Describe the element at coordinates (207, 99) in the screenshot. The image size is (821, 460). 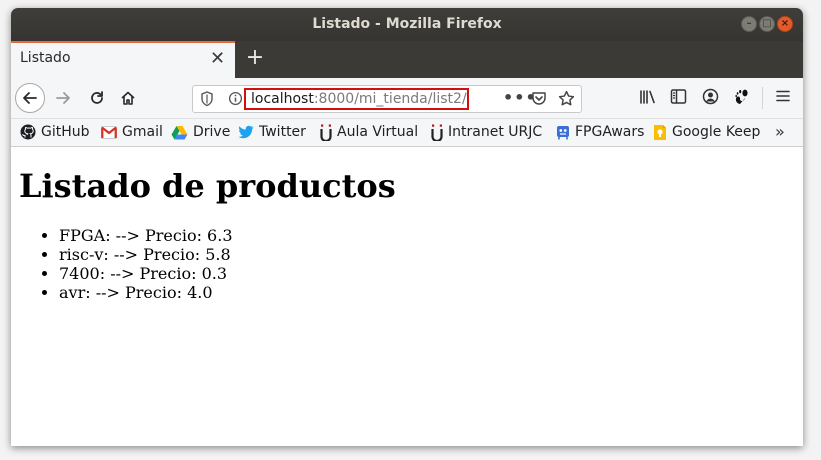
I see `tracking-shield-icon` at that location.